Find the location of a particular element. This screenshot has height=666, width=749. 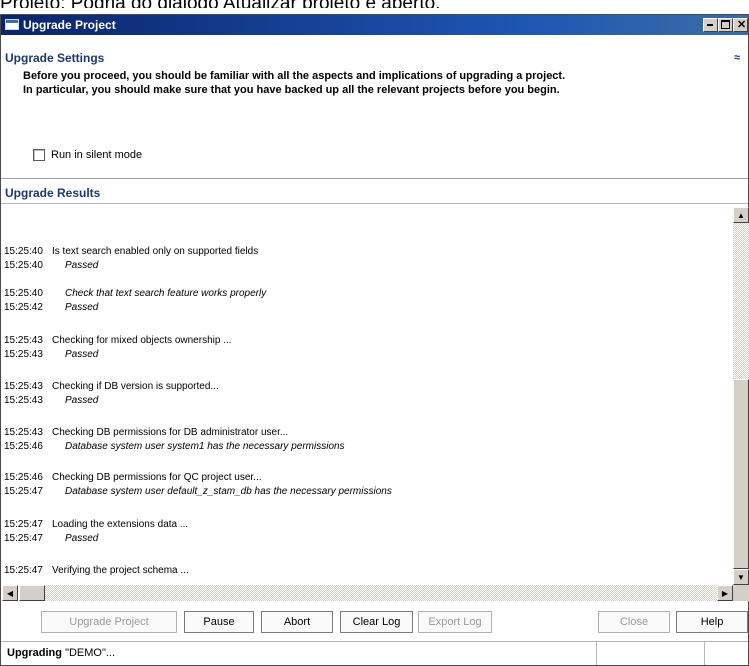

pause-button: Pause is located at coordinates (219, 622).